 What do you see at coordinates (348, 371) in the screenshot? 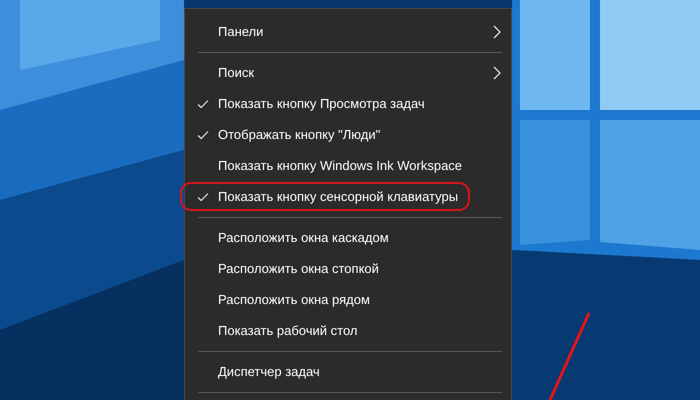
I see `menu-item: Диспетчер задач` at bounding box center [348, 371].